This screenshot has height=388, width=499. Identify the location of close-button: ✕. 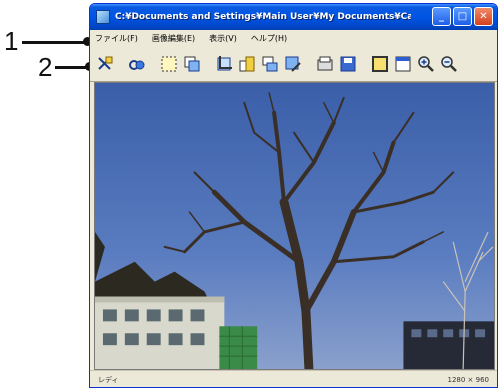
(483, 16).